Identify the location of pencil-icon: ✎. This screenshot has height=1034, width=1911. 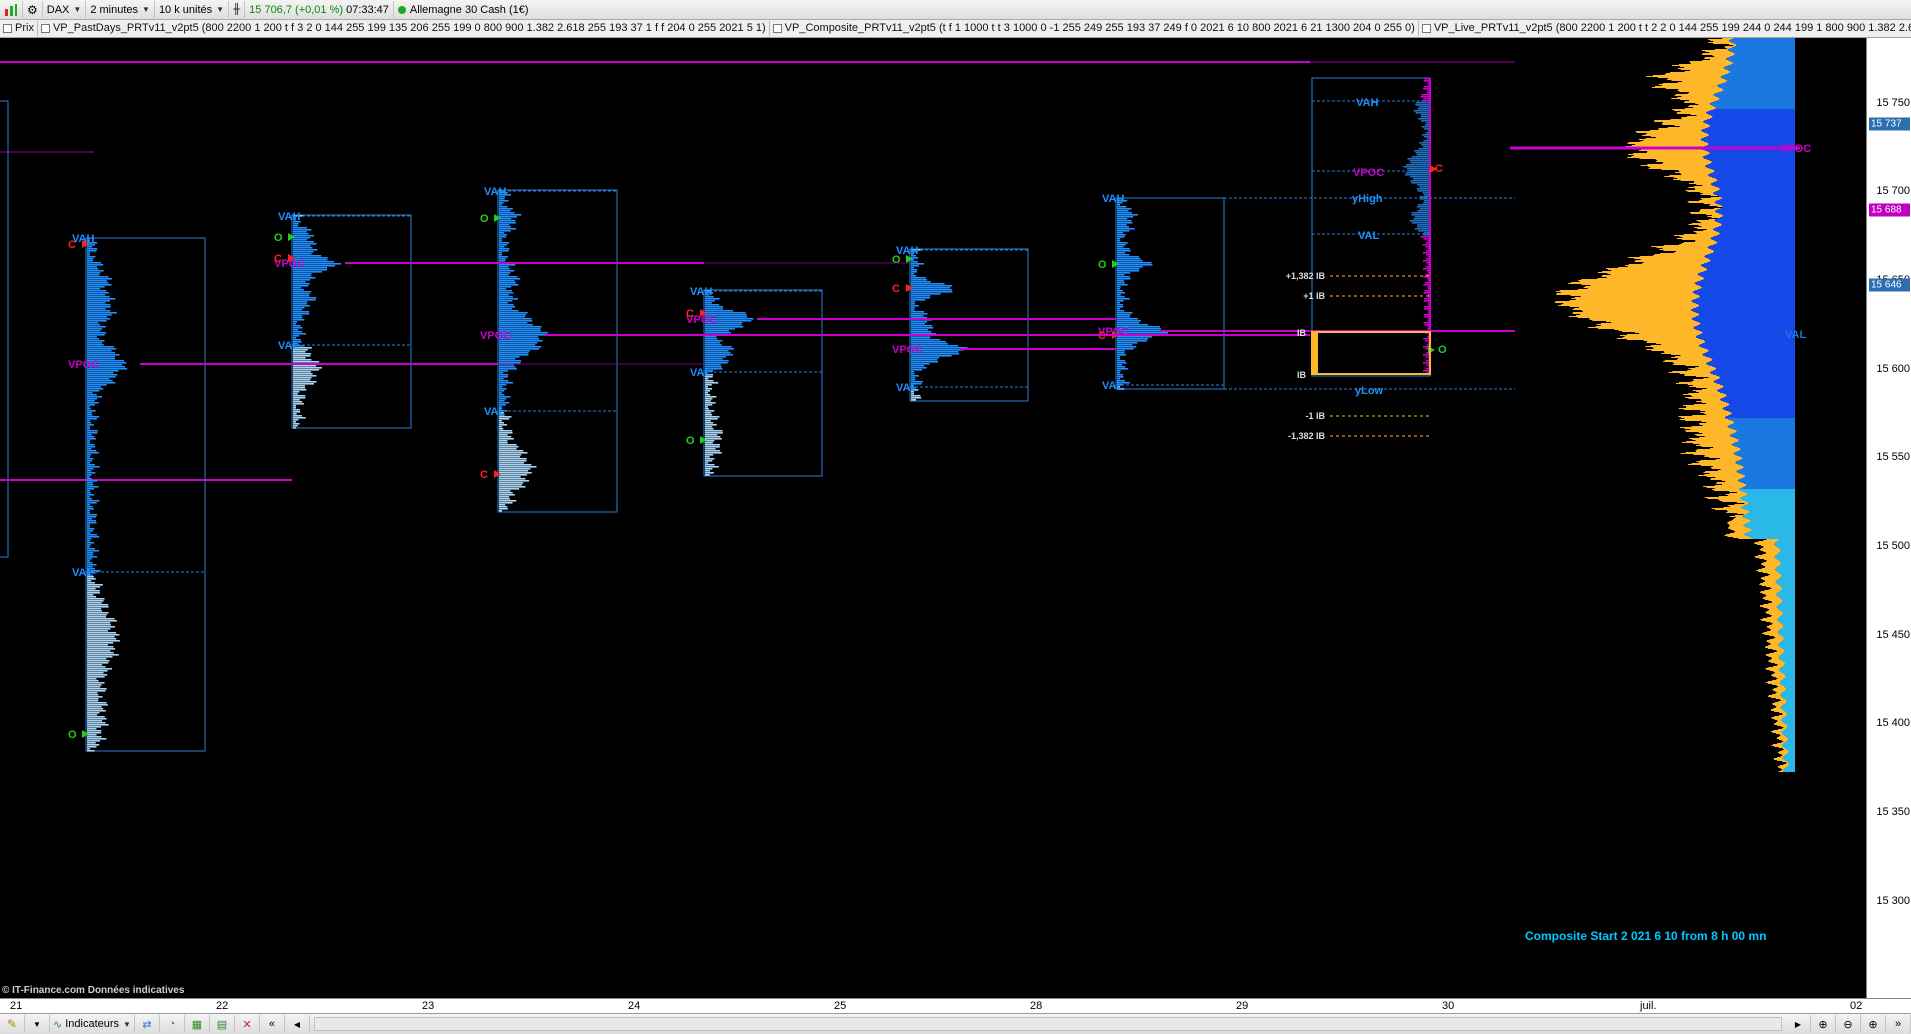
(12, 1024).